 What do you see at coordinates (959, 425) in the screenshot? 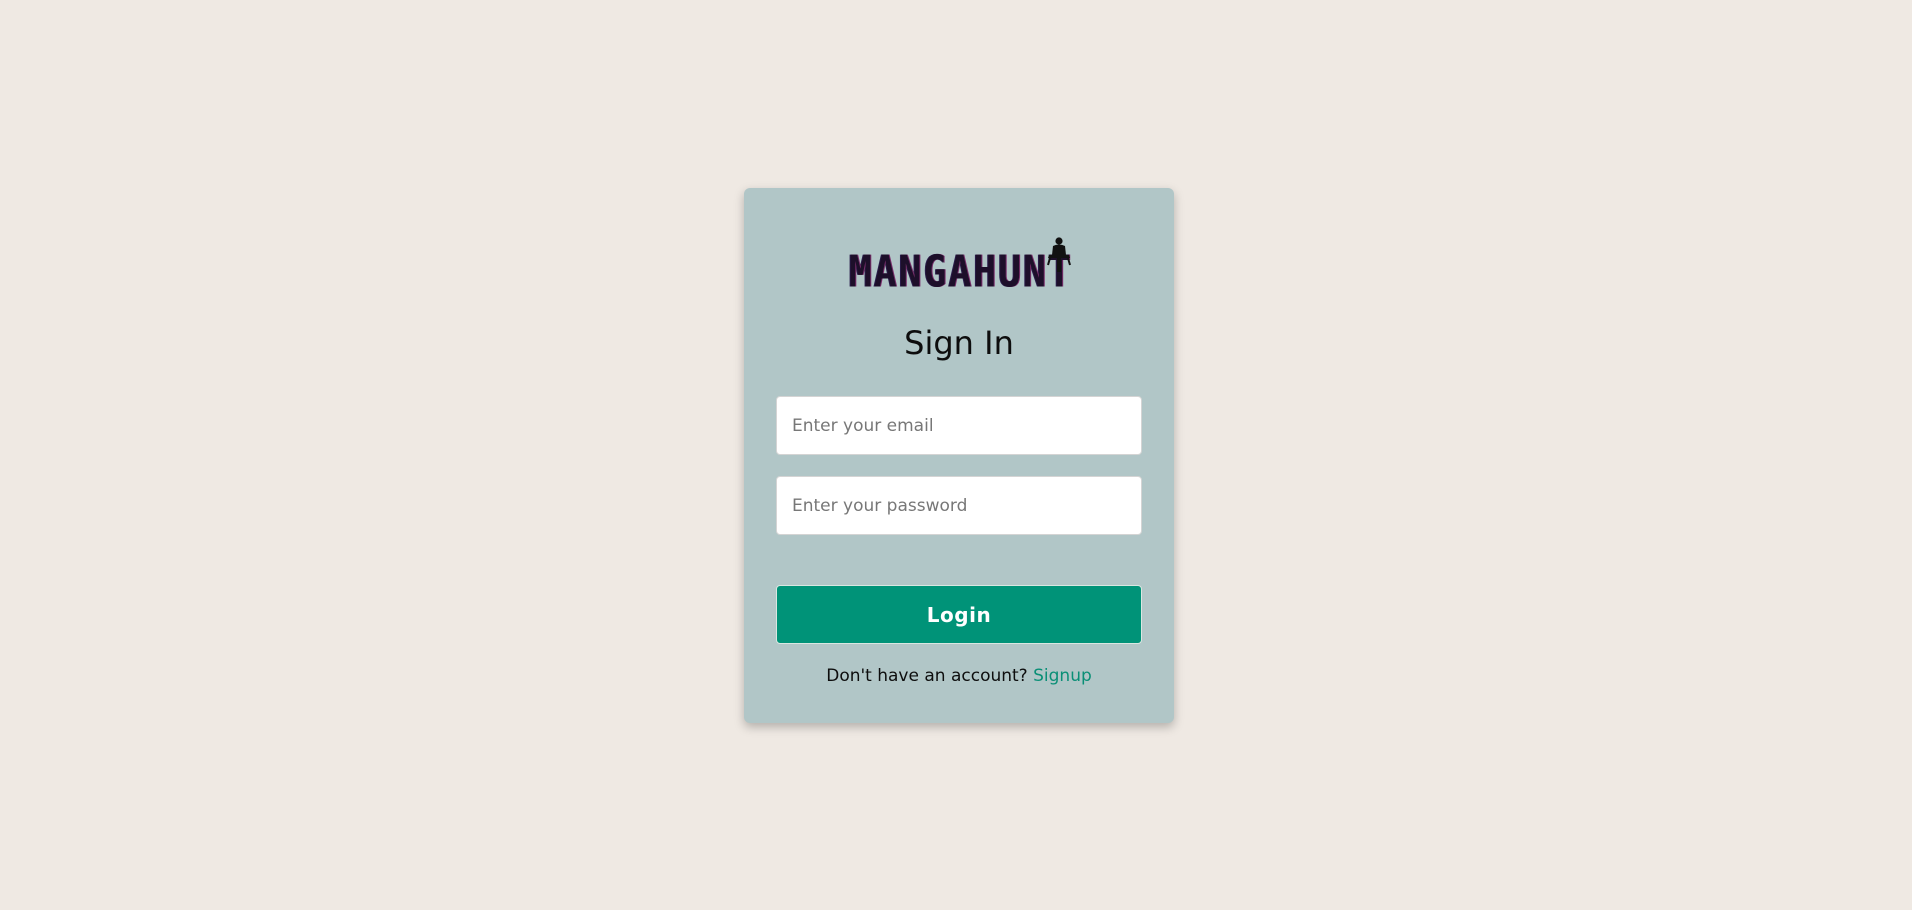
I see `email-field` at bounding box center [959, 425].